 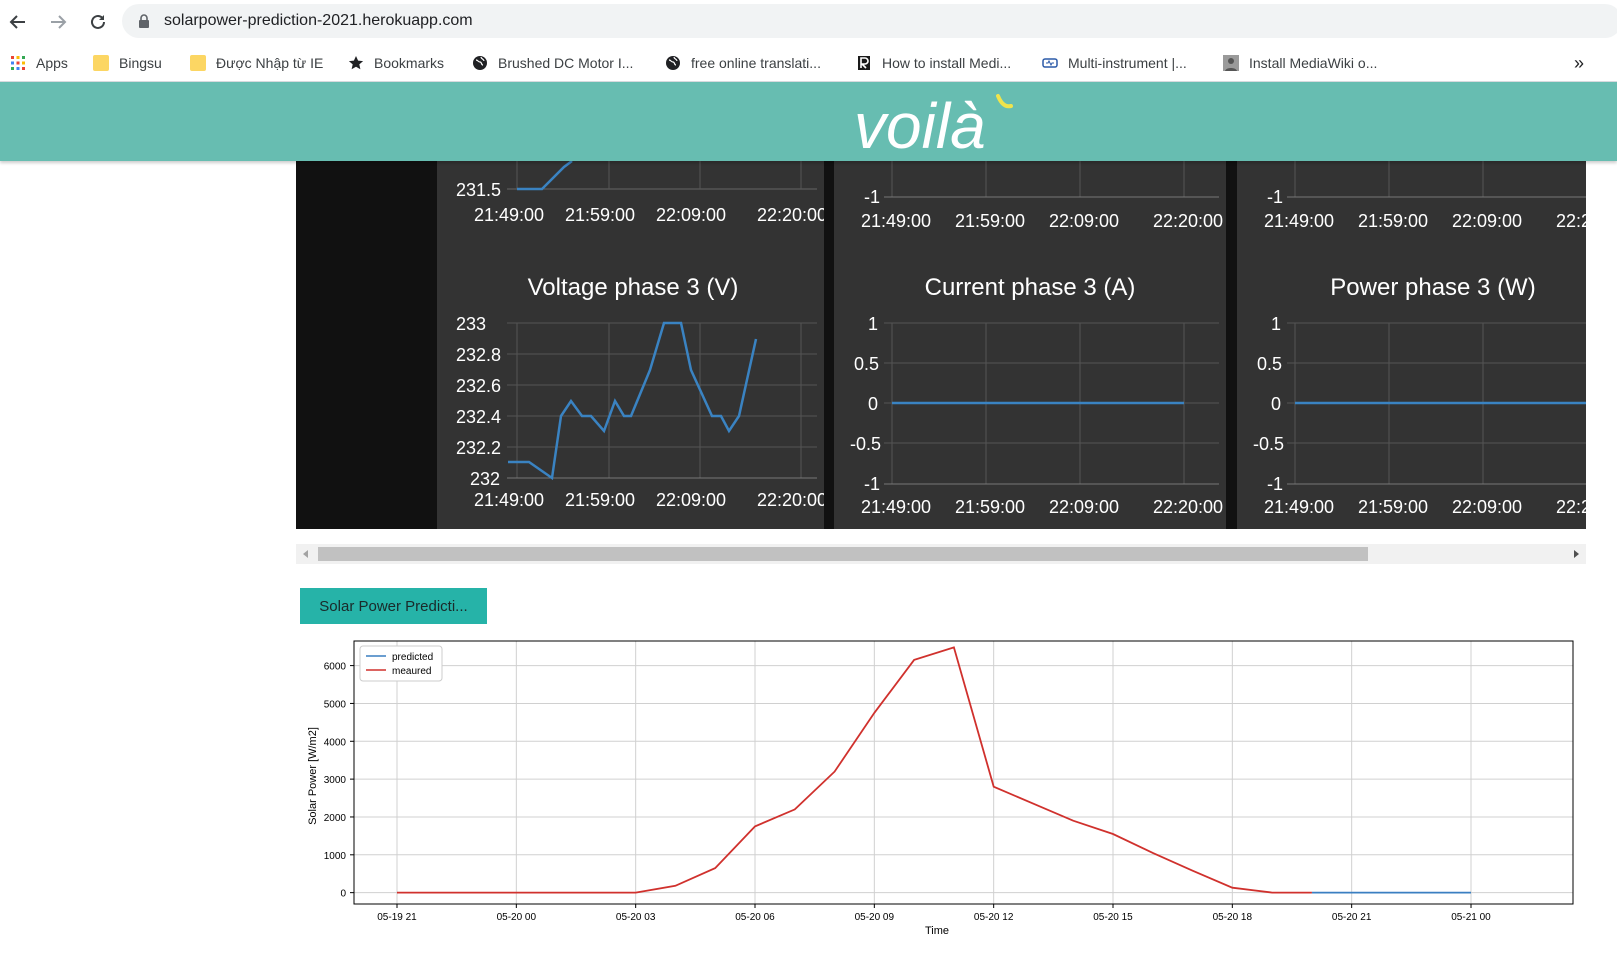 I want to click on panel-title: Voltage phase 3 (V), so click(x=633, y=287).